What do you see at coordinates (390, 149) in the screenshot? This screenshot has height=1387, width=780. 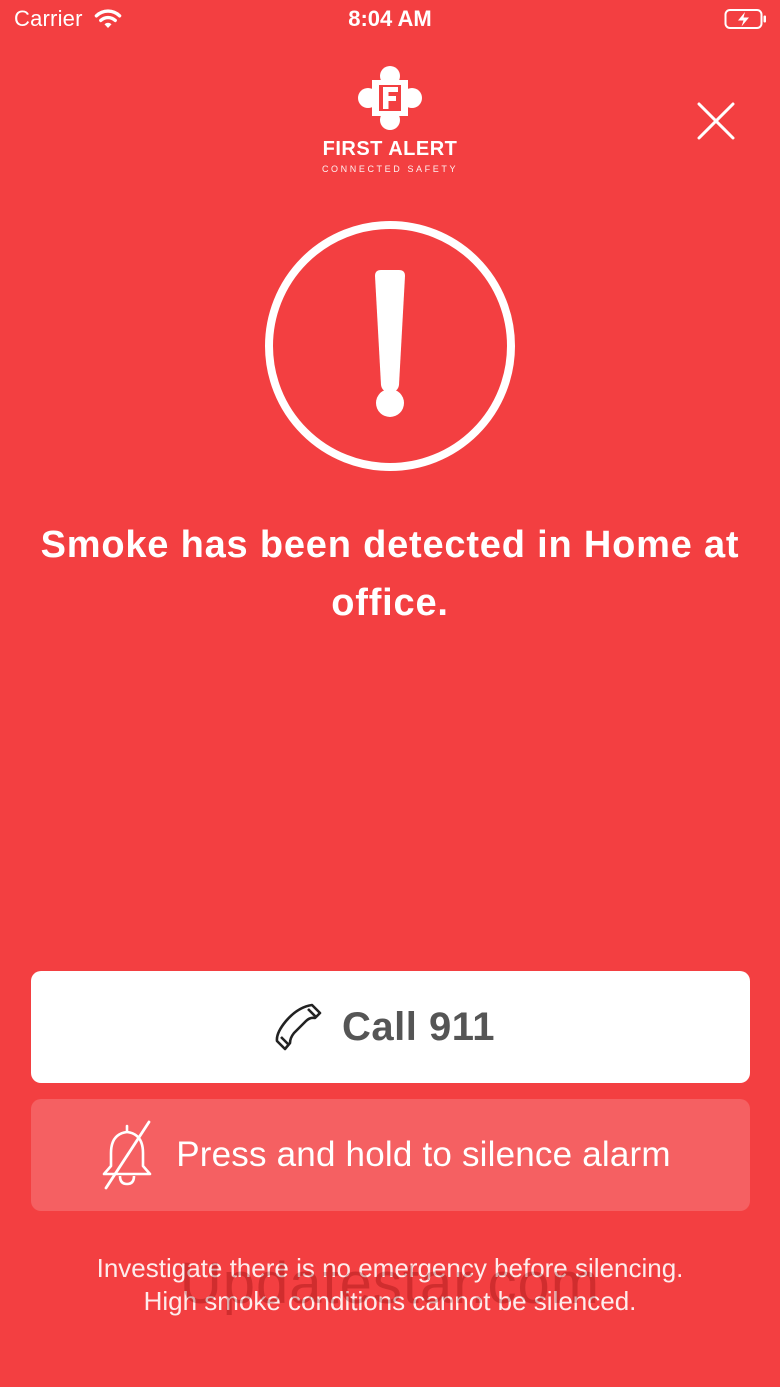 I see `logo-title: FIRST ALERT` at bounding box center [390, 149].